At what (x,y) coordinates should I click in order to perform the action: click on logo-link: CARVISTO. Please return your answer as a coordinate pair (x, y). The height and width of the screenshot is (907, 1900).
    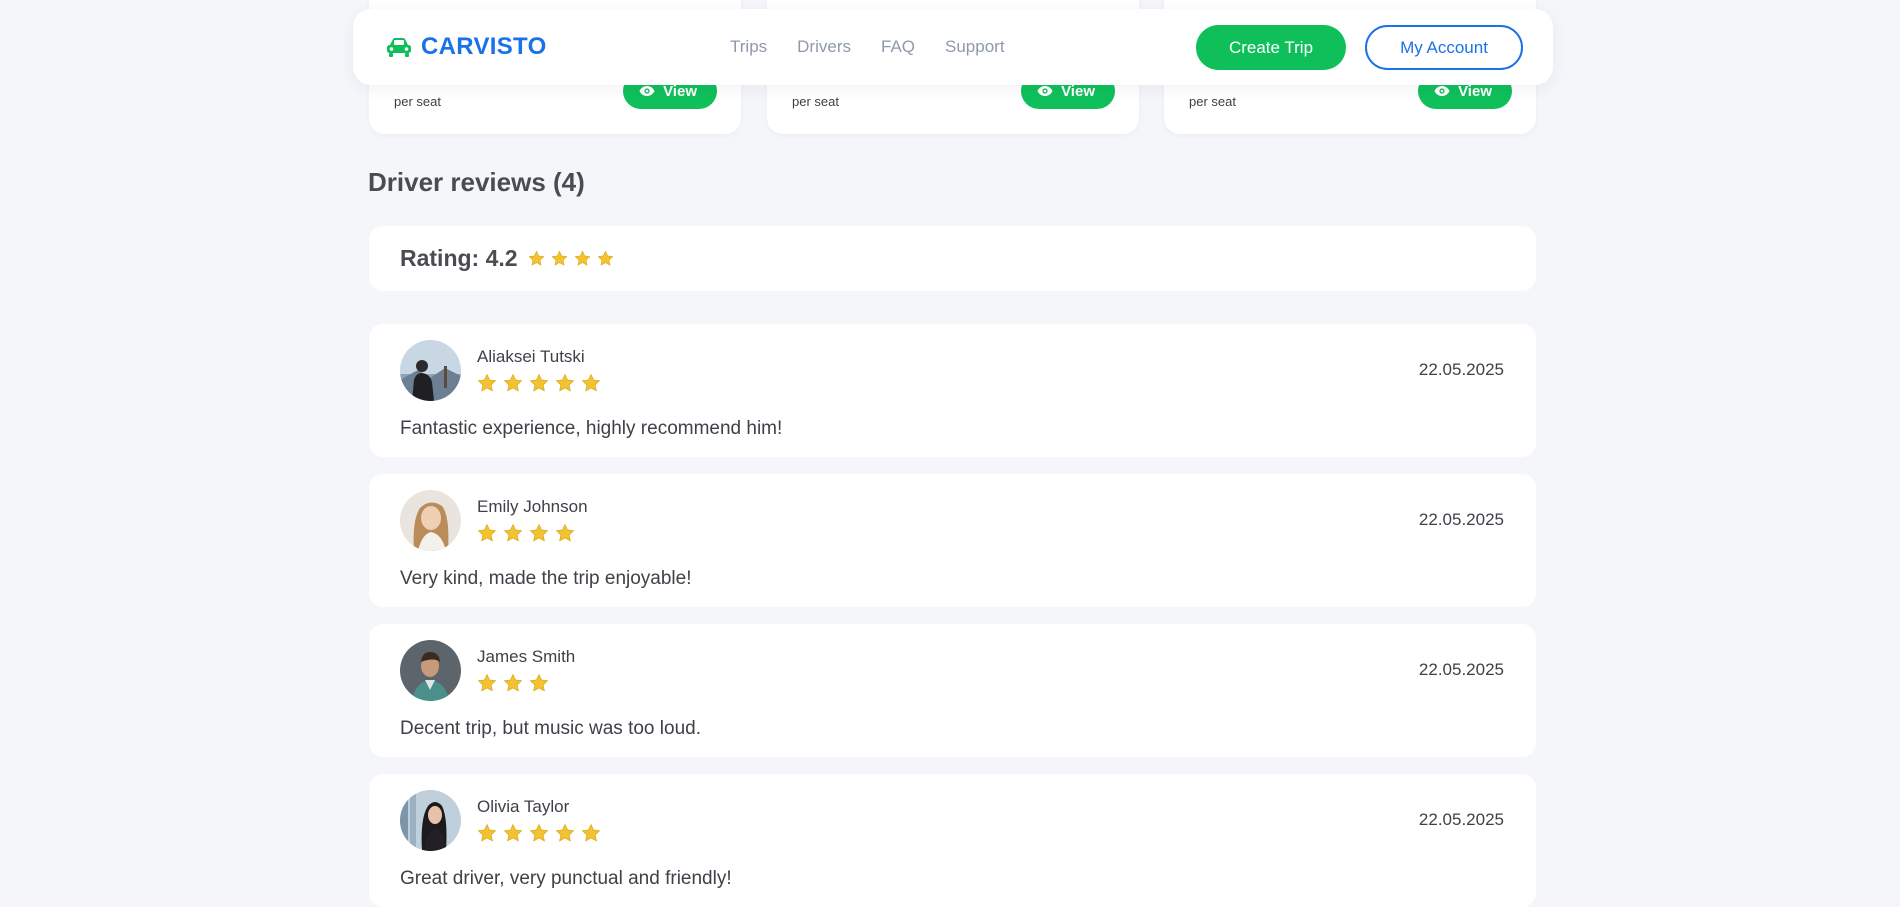
    Looking at the image, I should click on (466, 47).